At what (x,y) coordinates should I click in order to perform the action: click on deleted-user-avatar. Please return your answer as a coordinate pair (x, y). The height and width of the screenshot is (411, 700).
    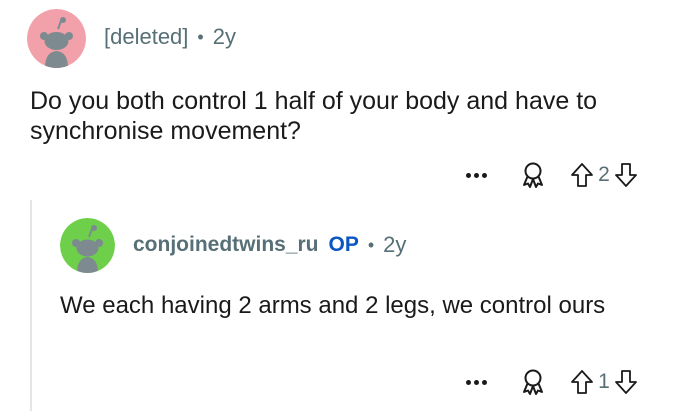
    Looking at the image, I should click on (56, 38).